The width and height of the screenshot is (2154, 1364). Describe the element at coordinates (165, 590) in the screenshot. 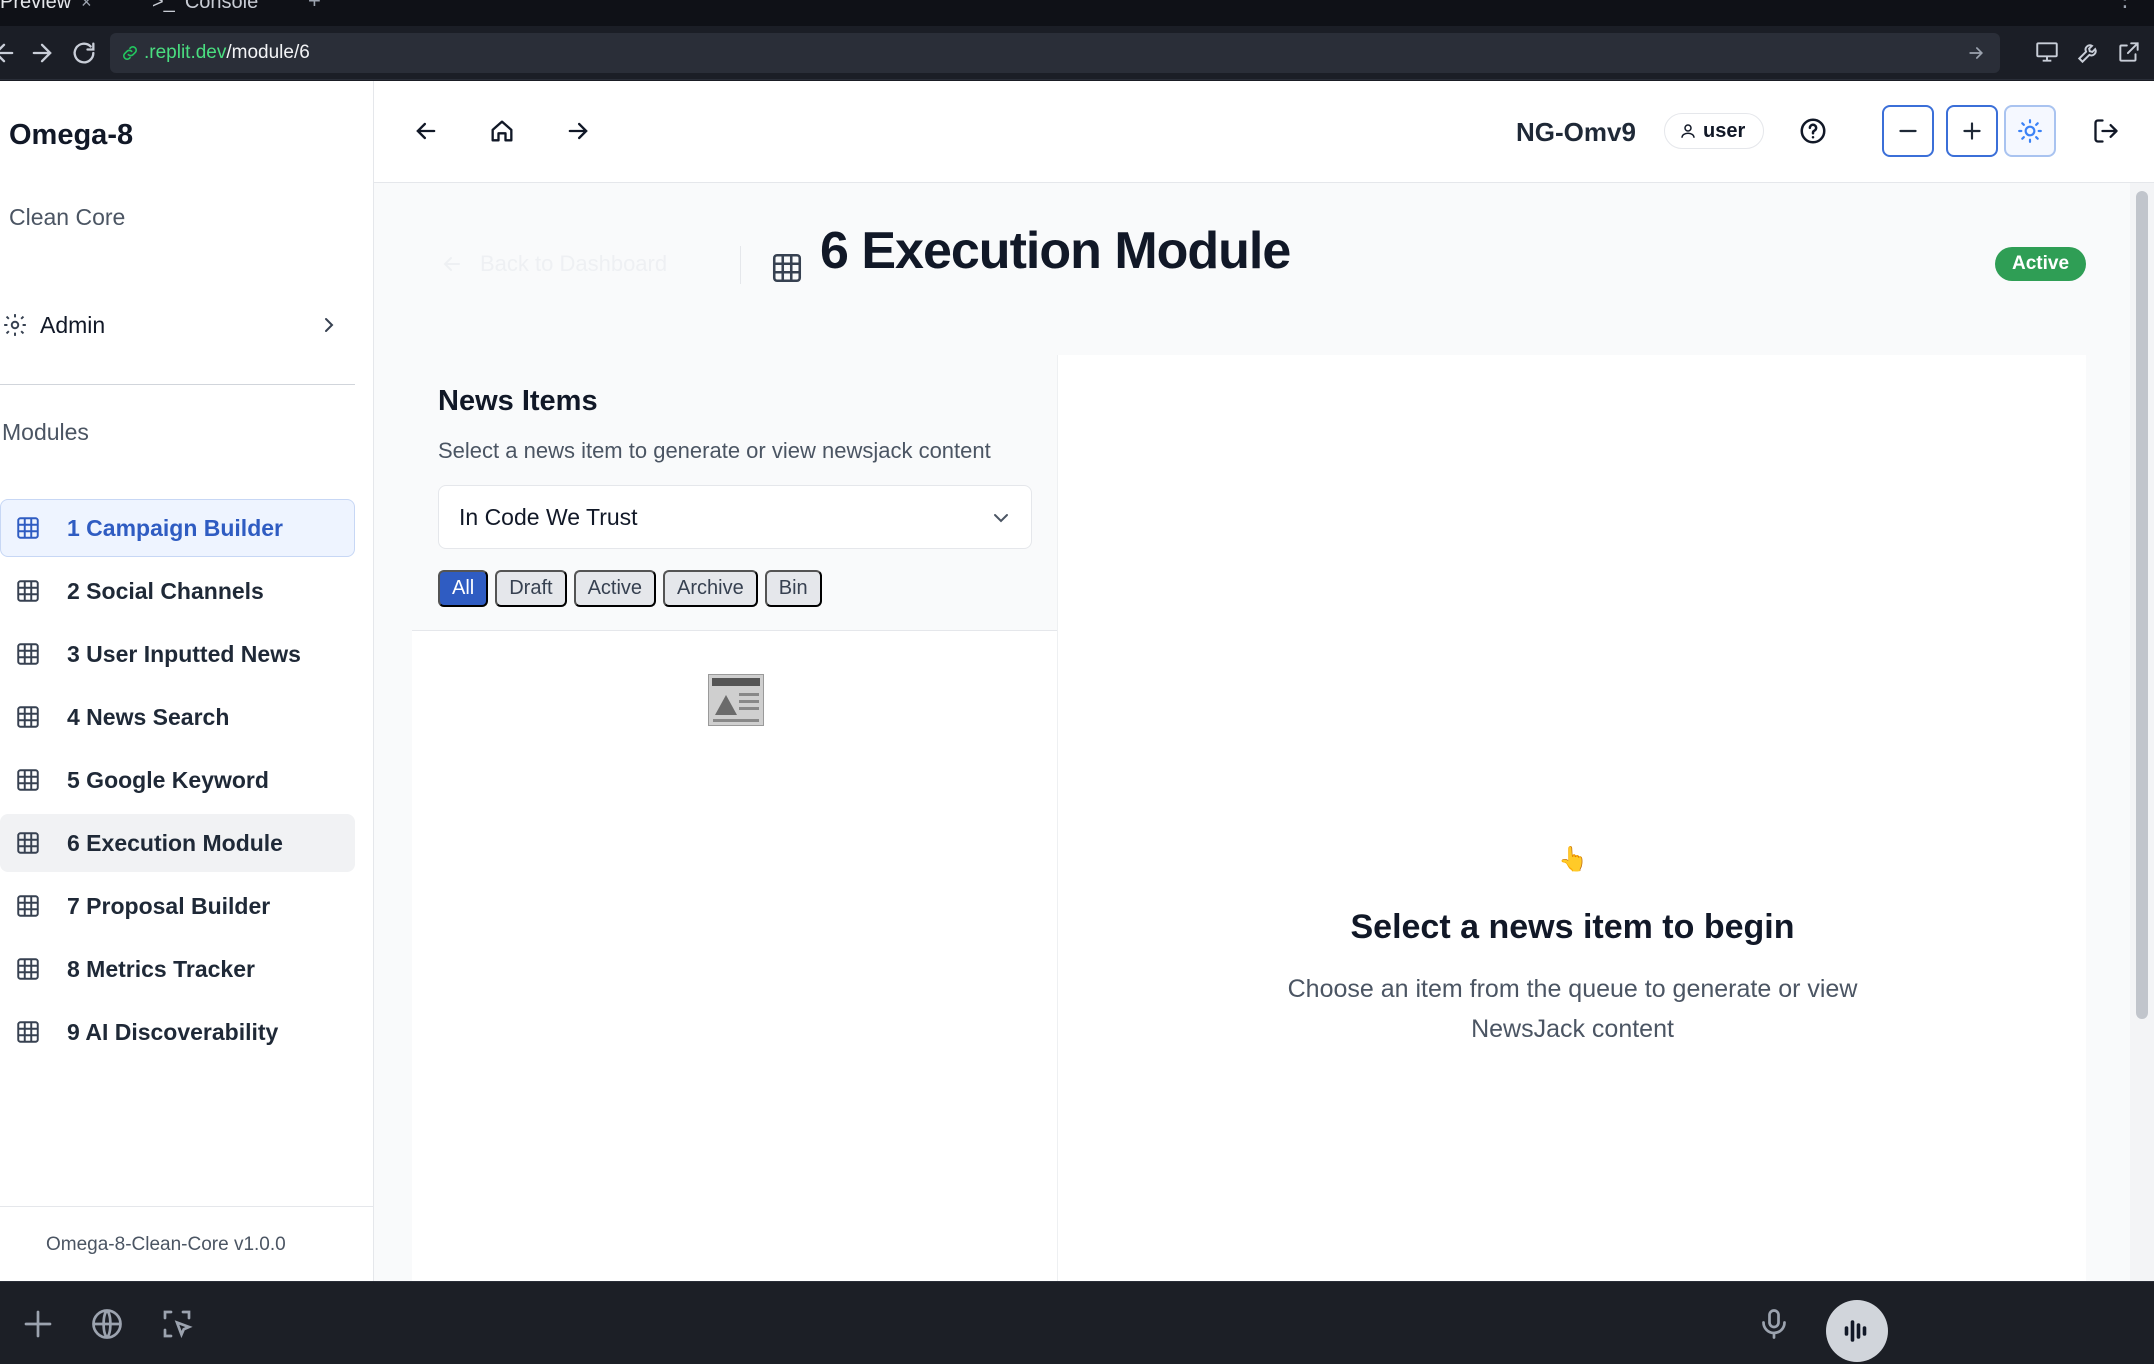

I see `sidebar-item-label: 2 Social Channels` at that location.